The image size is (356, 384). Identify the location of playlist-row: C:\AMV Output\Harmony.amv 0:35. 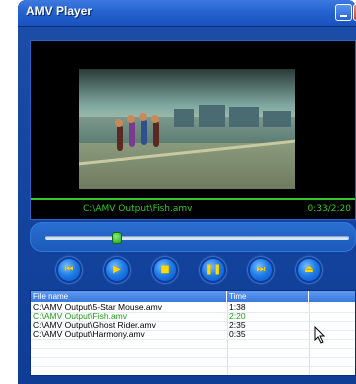
(193, 334).